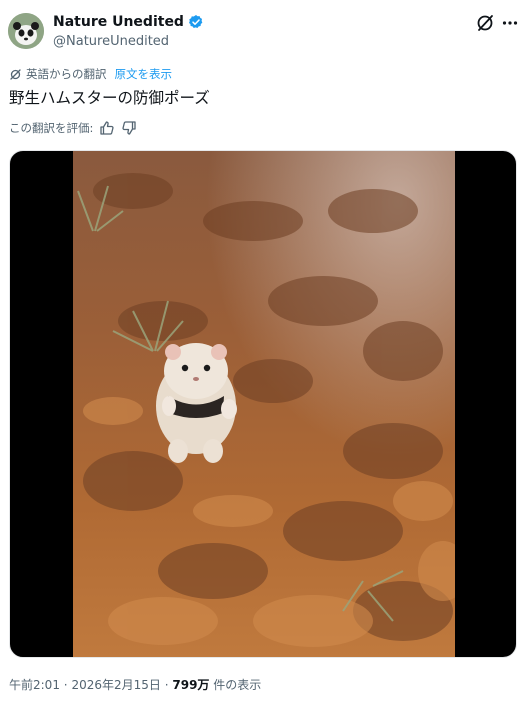 The image size is (526, 703). I want to click on grok-icon, so click(485, 23).